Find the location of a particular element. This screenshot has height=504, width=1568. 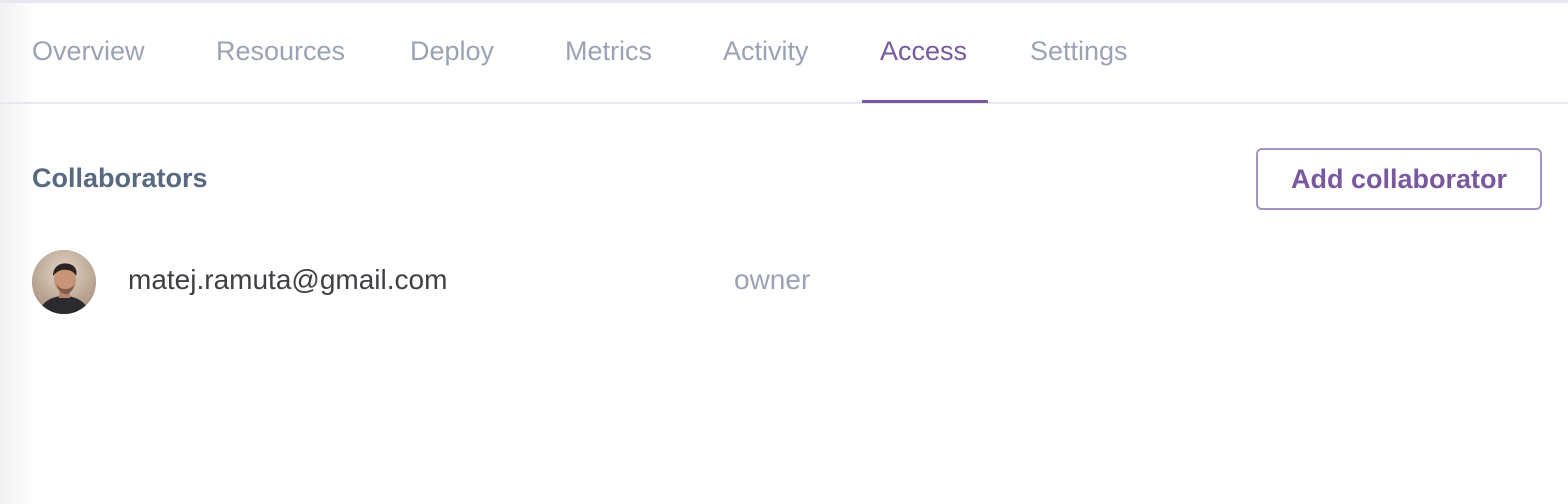

tab-access: Access is located at coordinates (923, 52).